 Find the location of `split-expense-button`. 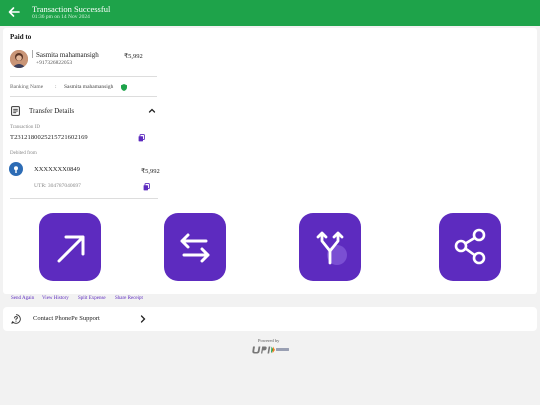

split-expense-button is located at coordinates (330, 247).